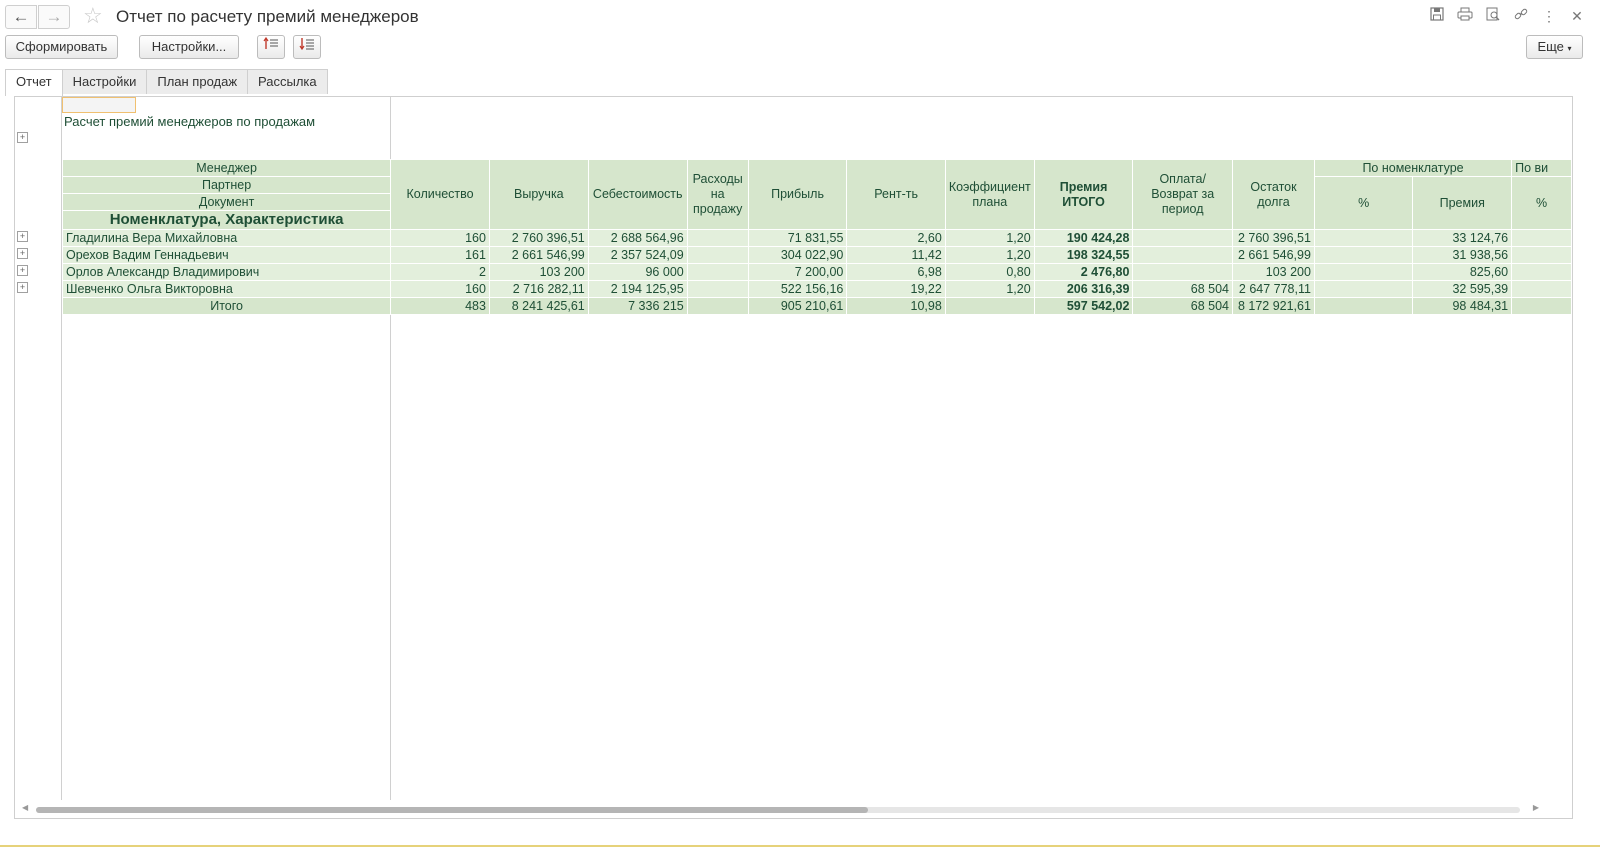 This screenshot has height=847, width=1600. Describe the element at coordinates (226, 255) in the screenshot. I see `manager-name: Орехов Вадим Геннадьевич` at that location.